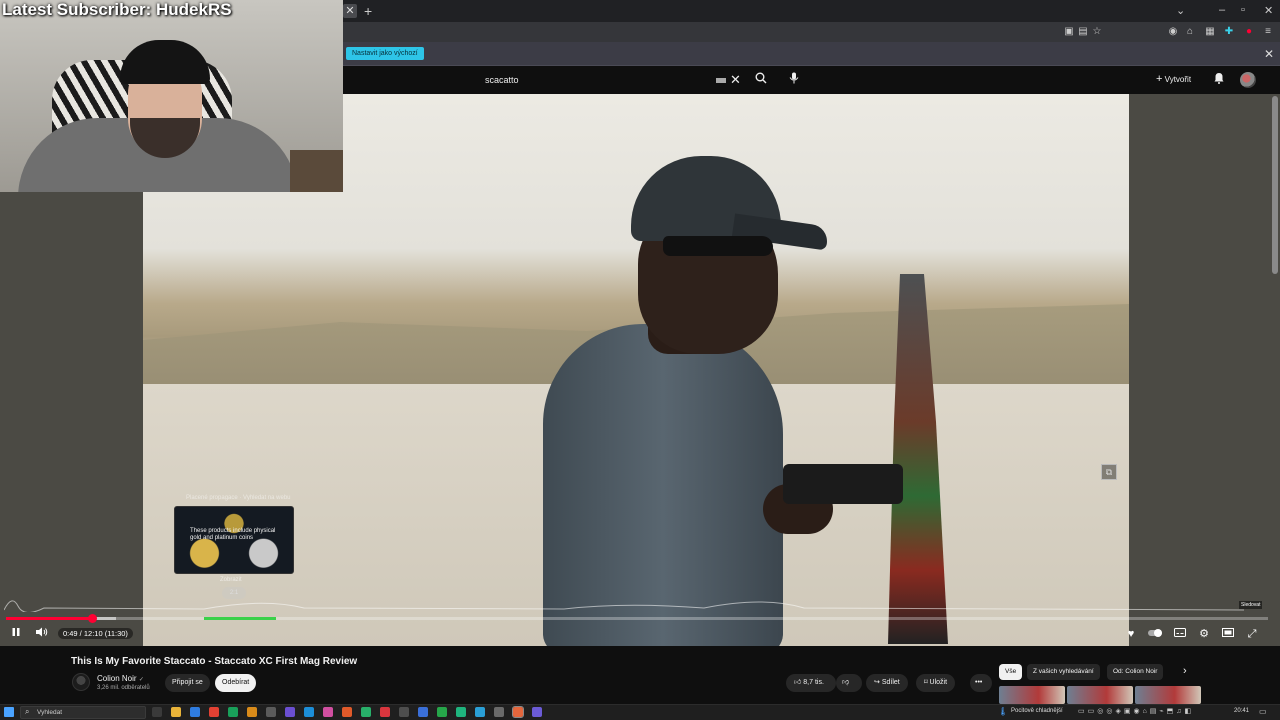  What do you see at coordinates (81, 682) in the screenshot?
I see `channel-avatar` at bounding box center [81, 682].